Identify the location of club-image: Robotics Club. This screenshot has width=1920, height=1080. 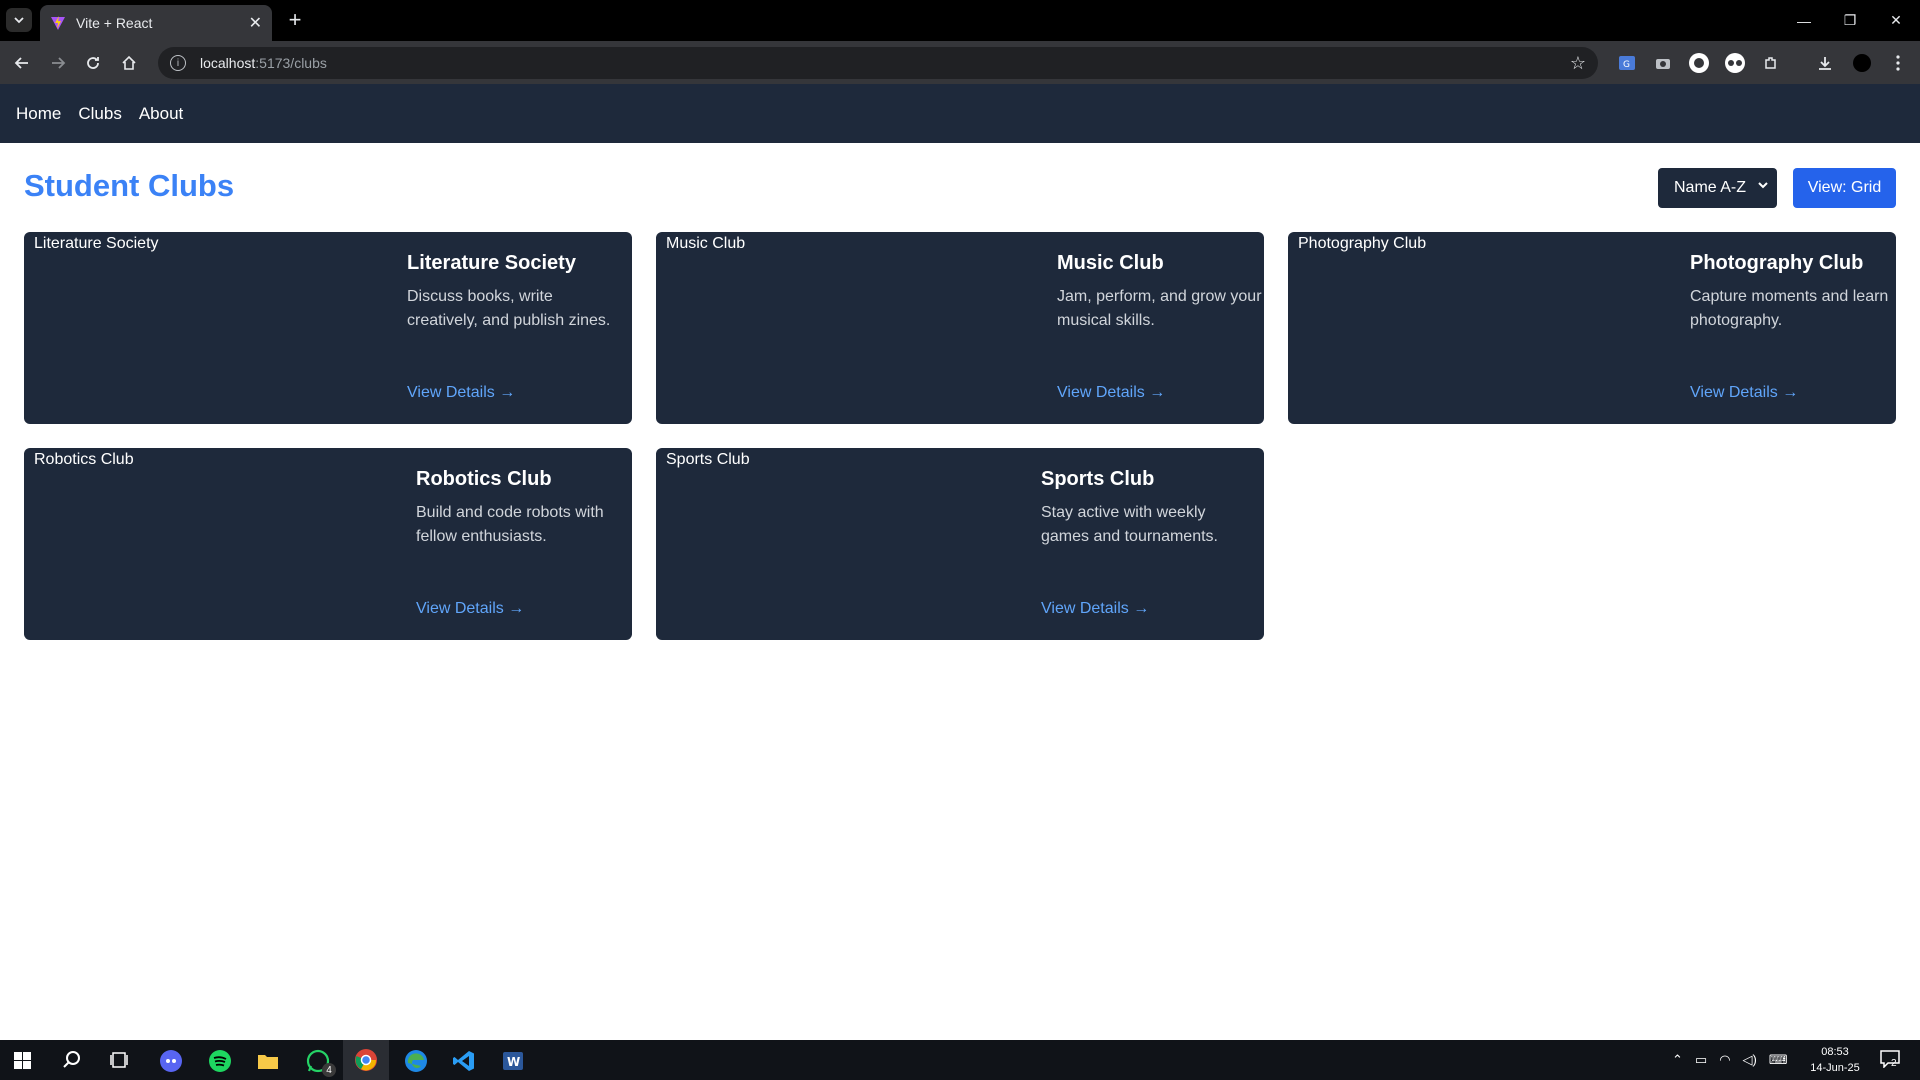
(79, 460).